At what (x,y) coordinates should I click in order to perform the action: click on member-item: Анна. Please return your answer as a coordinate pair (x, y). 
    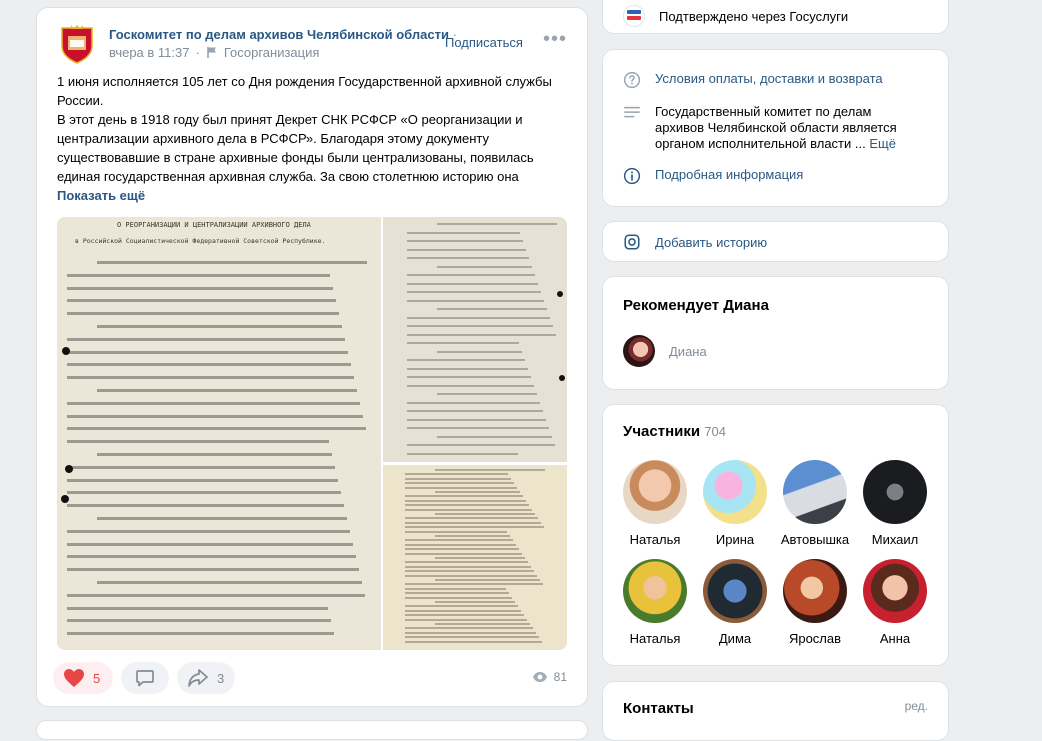
    Looking at the image, I should click on (895, 602).